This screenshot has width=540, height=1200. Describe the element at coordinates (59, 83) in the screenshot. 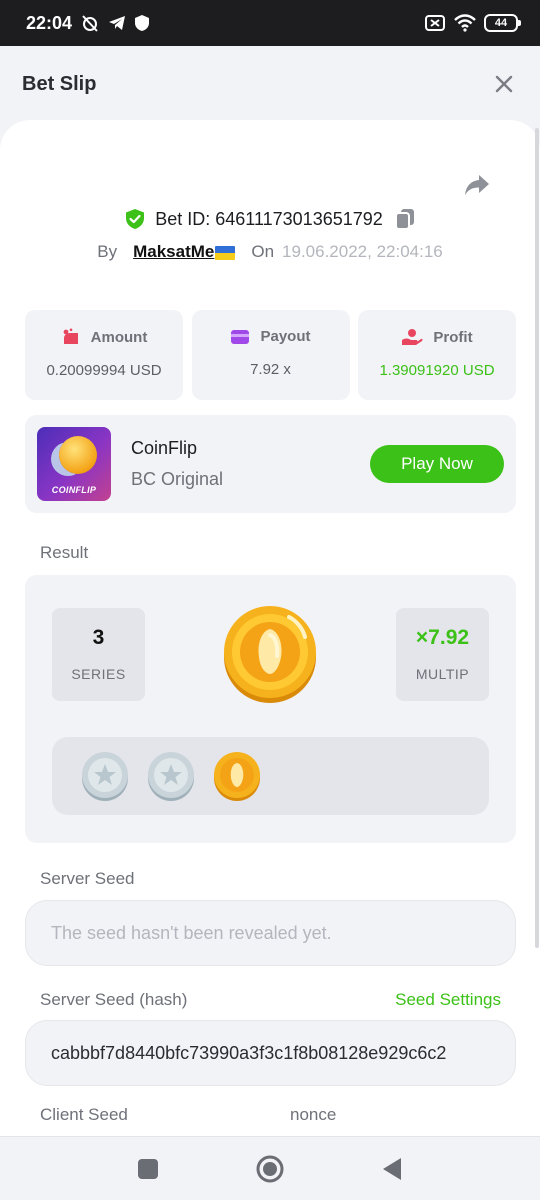

I see `page-title: Bet Slip` at that location.